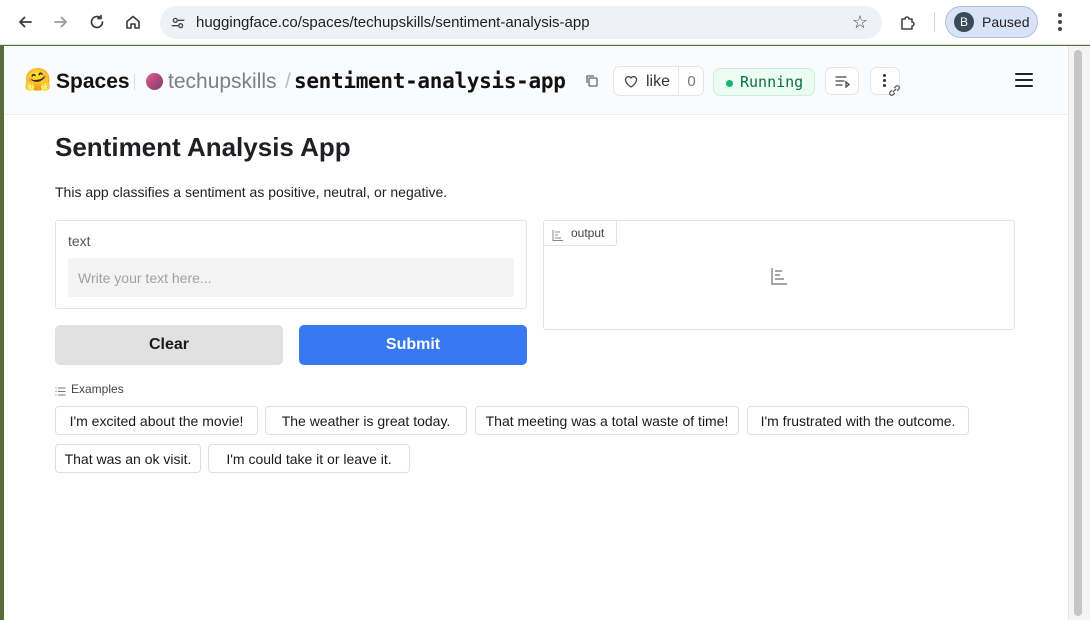 This screenshot has width=1090, height=620. I want to click on logs-button, so click(842, 81).